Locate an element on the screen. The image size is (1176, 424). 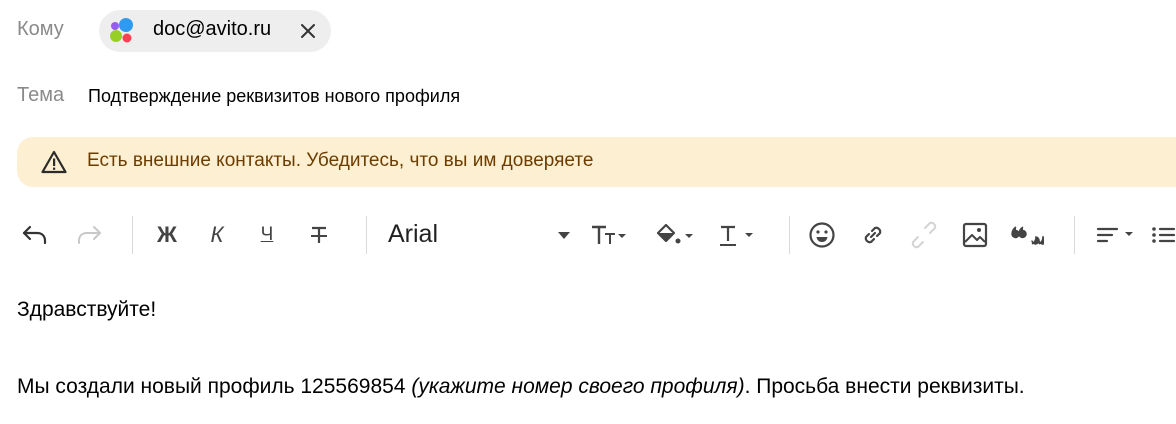
fill-color-button is located at coordinates (675, 235).